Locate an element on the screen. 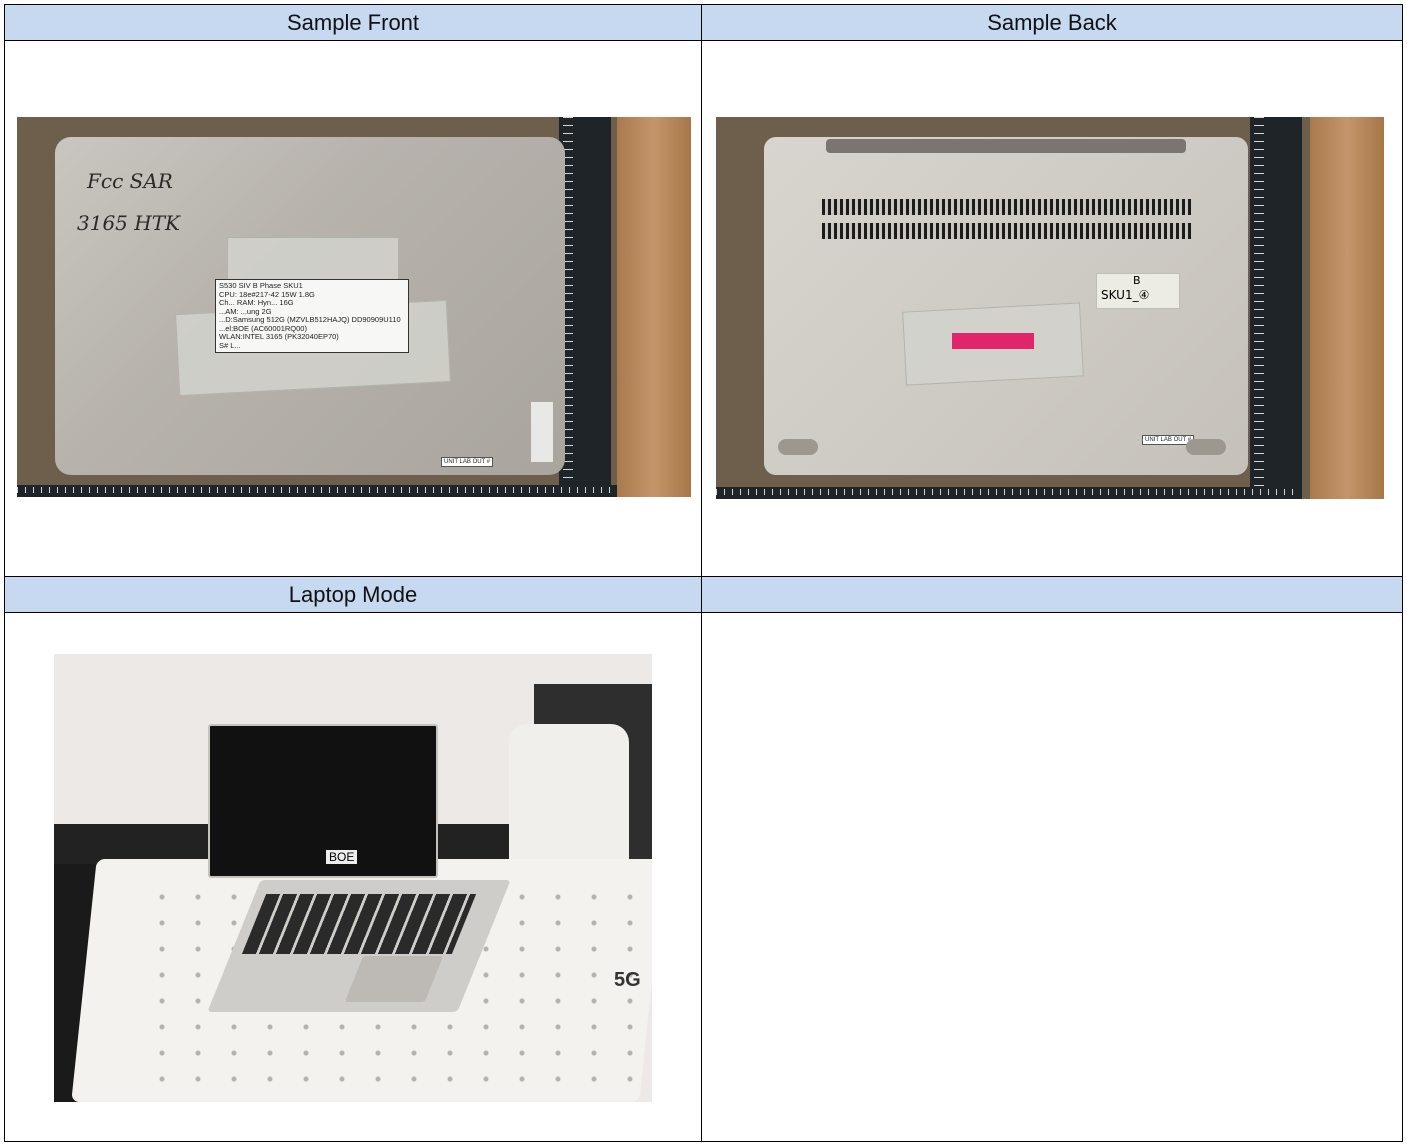 Image resolution: width=1407 pixels, height=1144 pixels. hinge is located at coordinates (1006, 146).